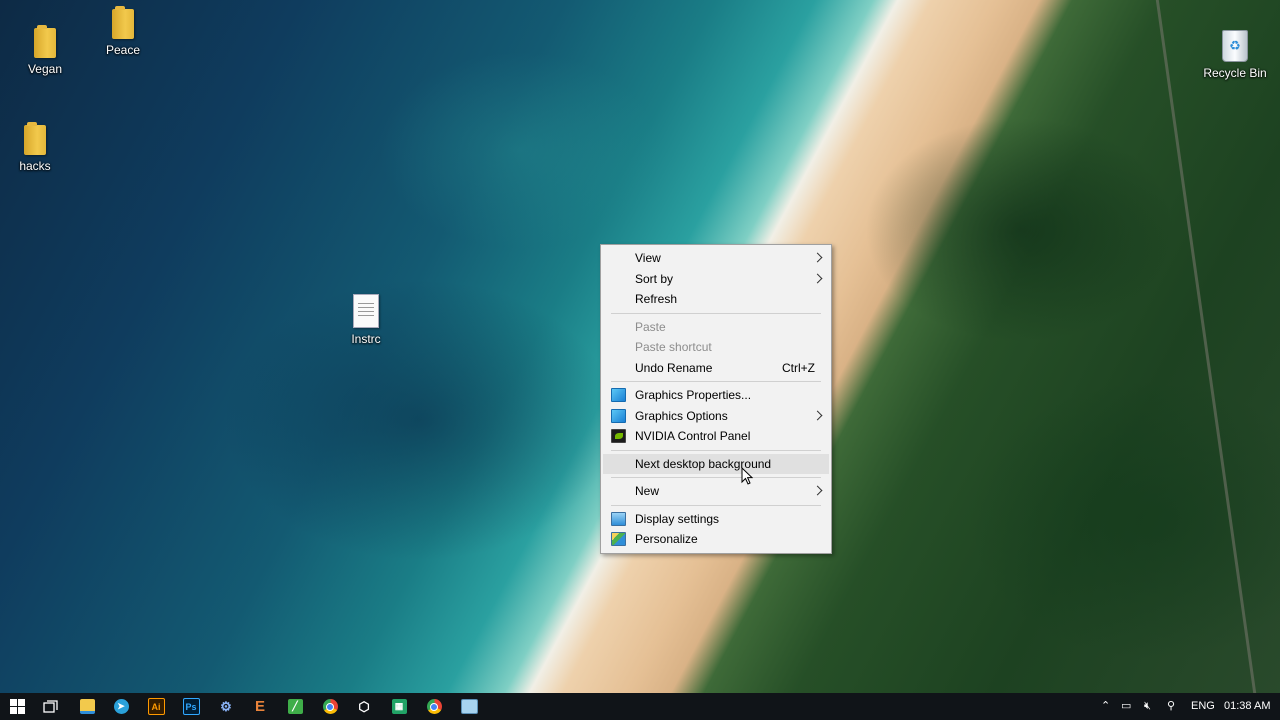 The image size is (1280, 720). Describe the element at coordinates (1235, 46) in the screenshot. I see `recycle-bin-icon` at that location.